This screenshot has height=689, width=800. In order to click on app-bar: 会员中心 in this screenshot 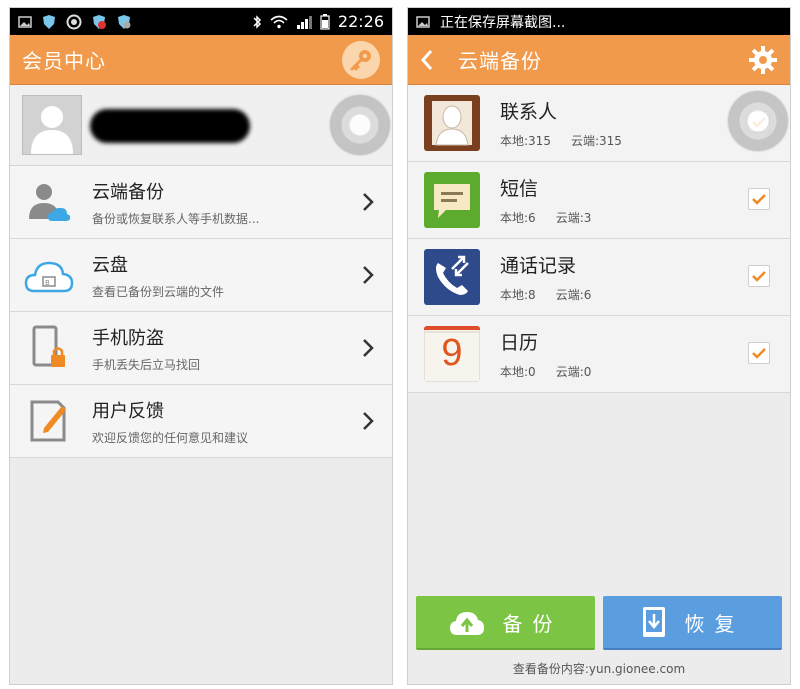, I will do `click(201, 60)`.